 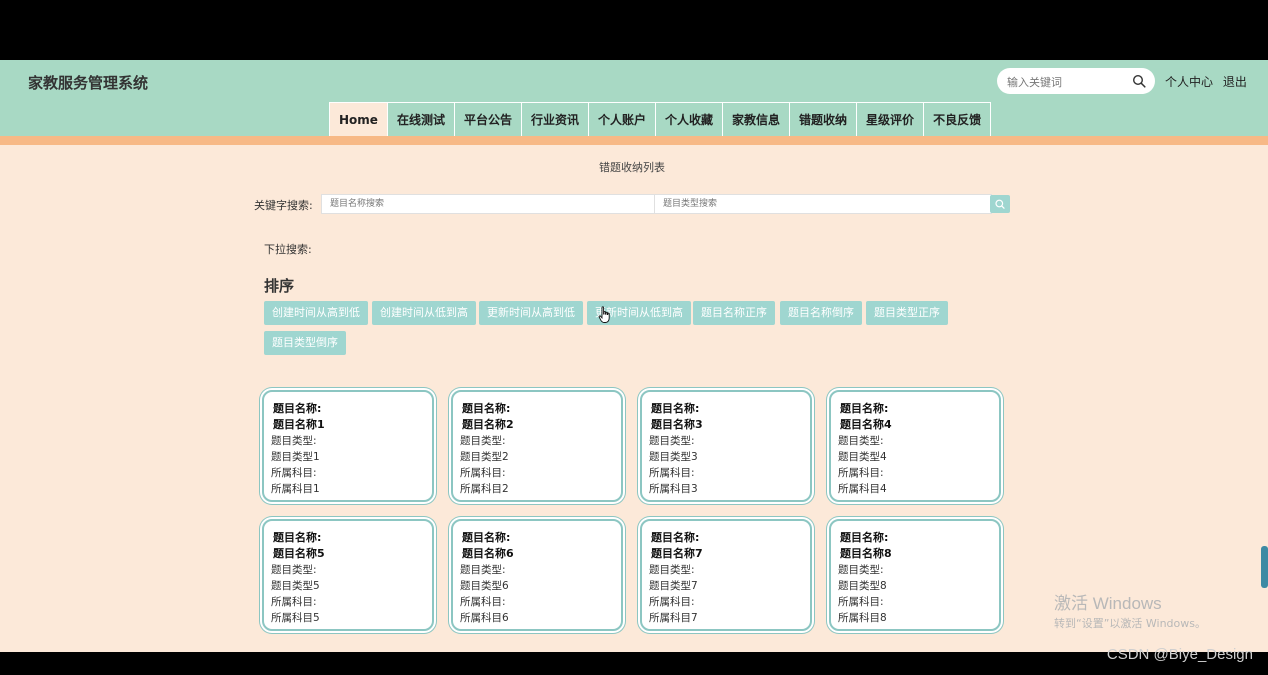 What do you see at coordinates (634, 30) in the screenshot?
I see `screen-top-bar` at bounding box center [634, 30].